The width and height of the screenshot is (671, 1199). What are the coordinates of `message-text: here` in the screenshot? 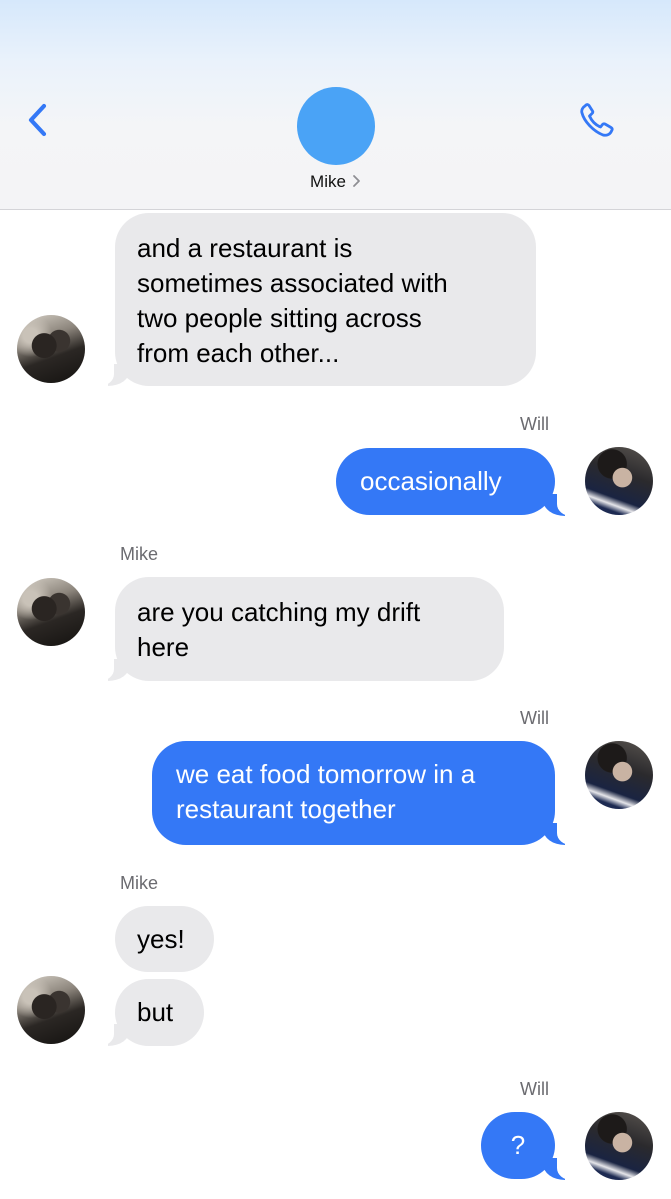 It's located at (163, 647).